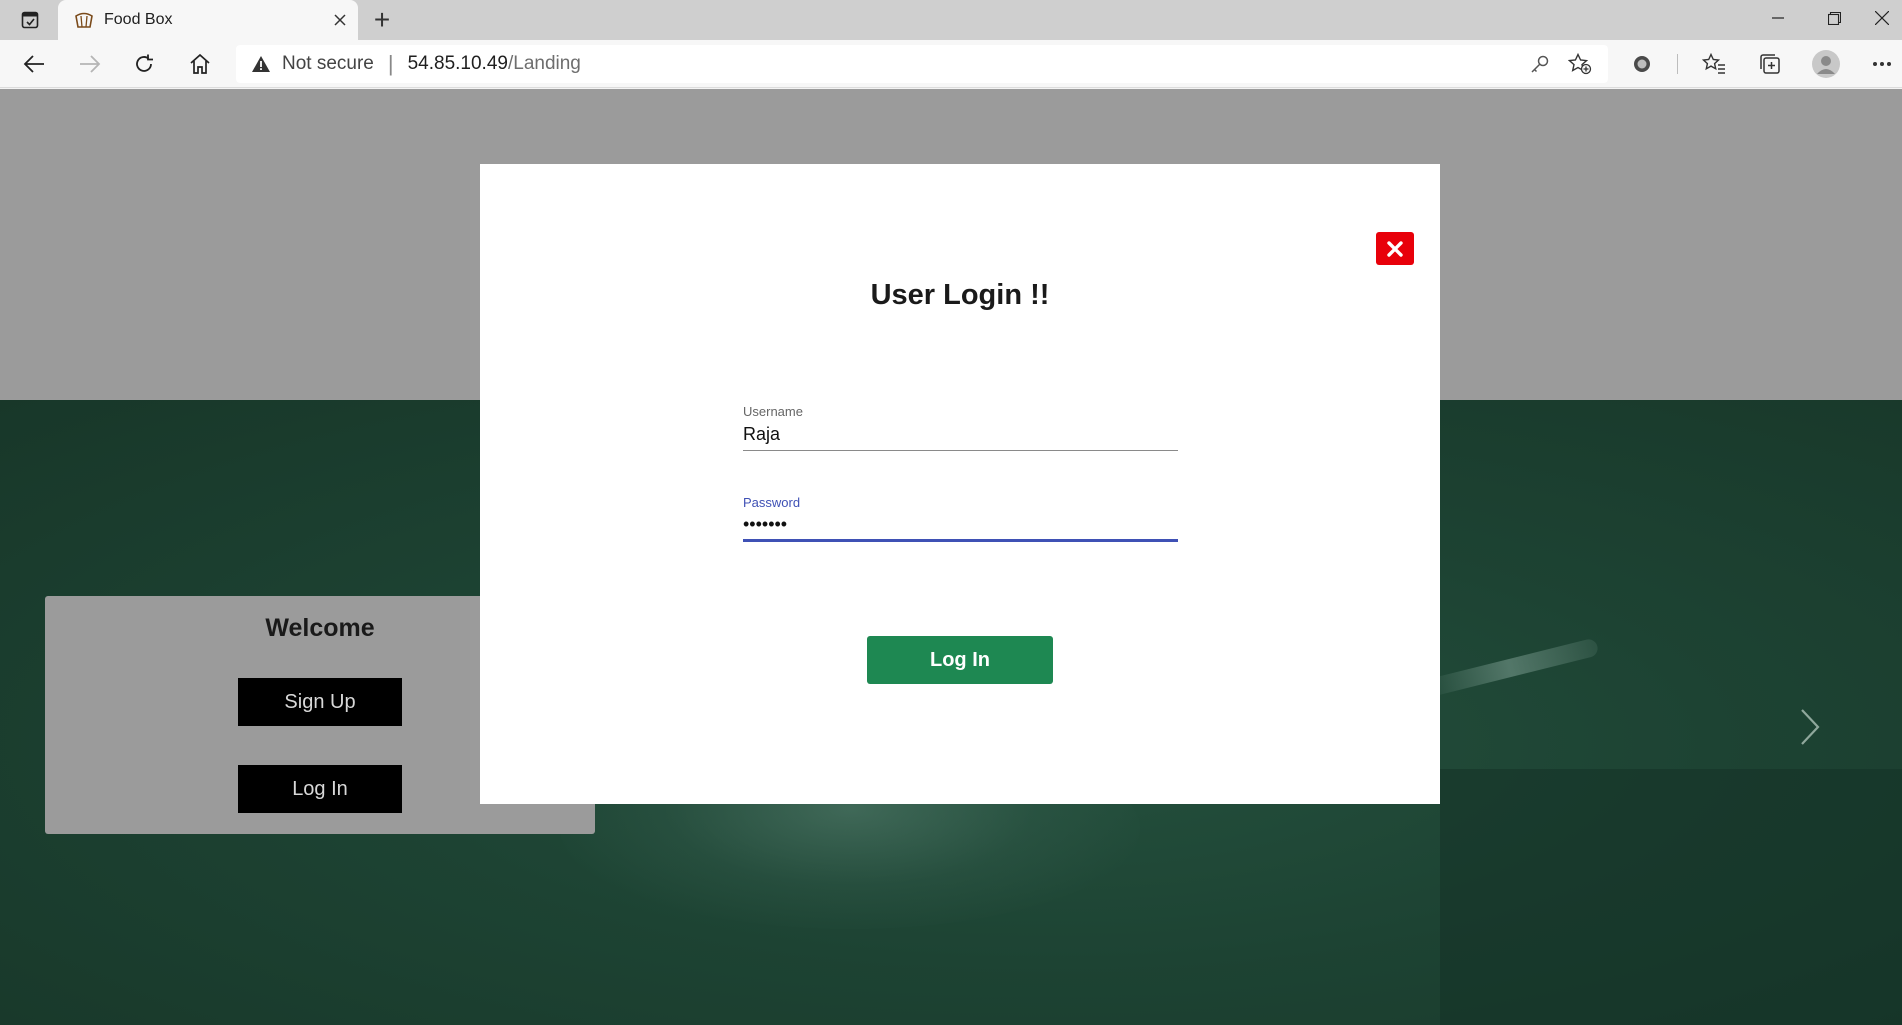 Image resolution: width=1902 pixels, height=1025 pixels. I want to click on refresh-icon, so click(144, 64).